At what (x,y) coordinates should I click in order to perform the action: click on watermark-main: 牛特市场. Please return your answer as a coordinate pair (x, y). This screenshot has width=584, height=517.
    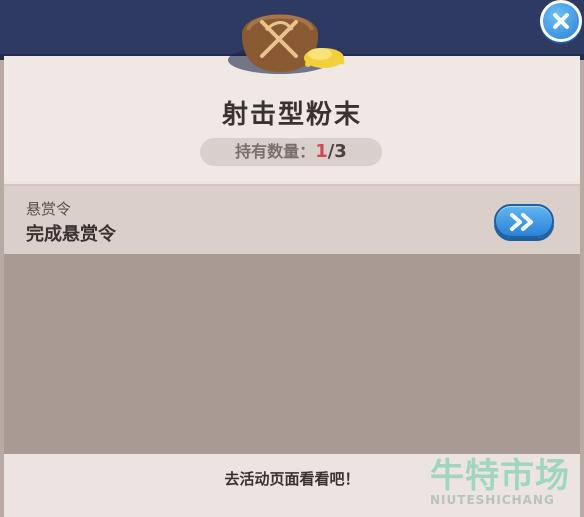
    Looking at the image, I should click on (500, 476).